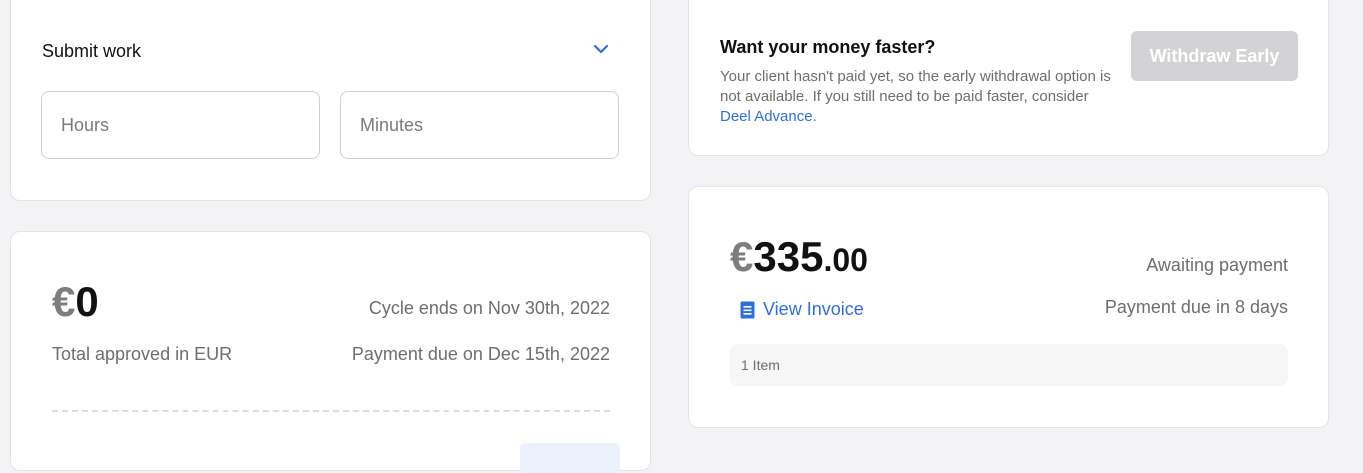 This screenshot has height=473, width=1363. I want to click on withdraw-title: Want your money faster?, so click(828, 47).